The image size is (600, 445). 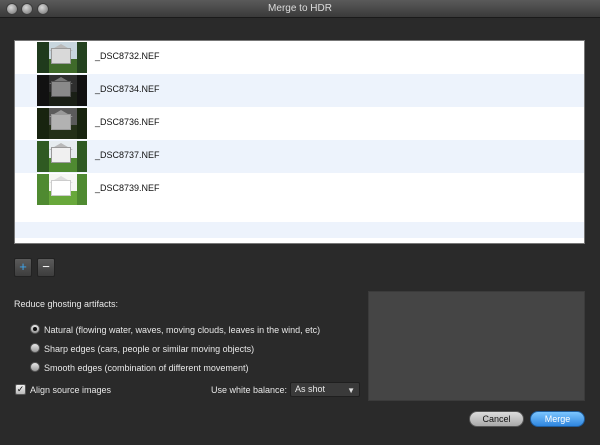 What do you see at coordinates (127, 56) in the screenshot?
I see `file-name: _DSC8732.NEF` at bounding box center [127, 56].